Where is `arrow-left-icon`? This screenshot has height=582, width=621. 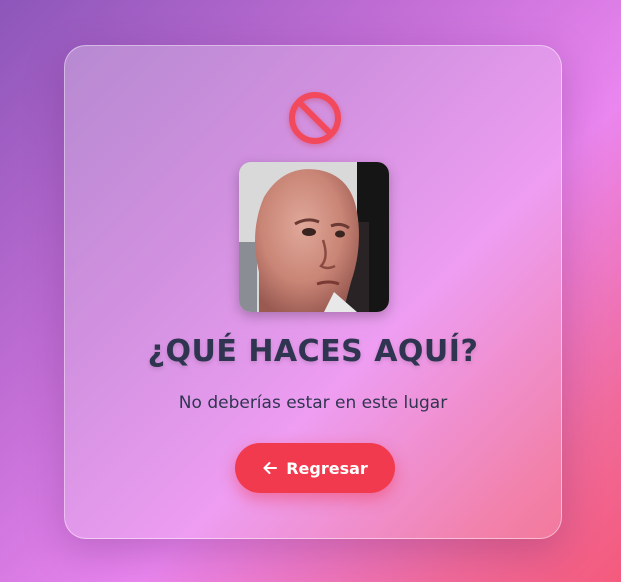 arrow-left-icon is located at coordinates (270, 468).